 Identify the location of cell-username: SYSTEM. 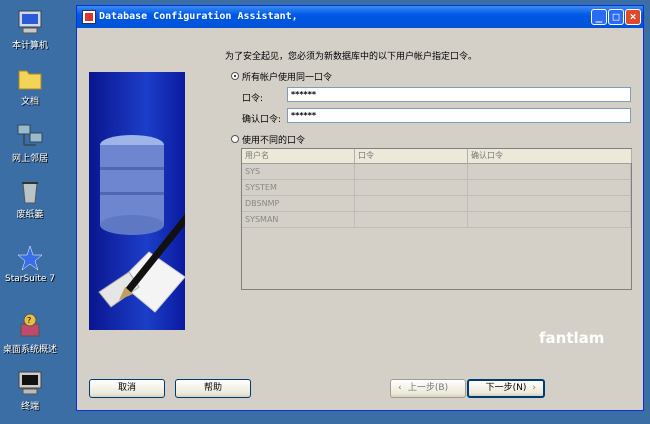
(298, 188).